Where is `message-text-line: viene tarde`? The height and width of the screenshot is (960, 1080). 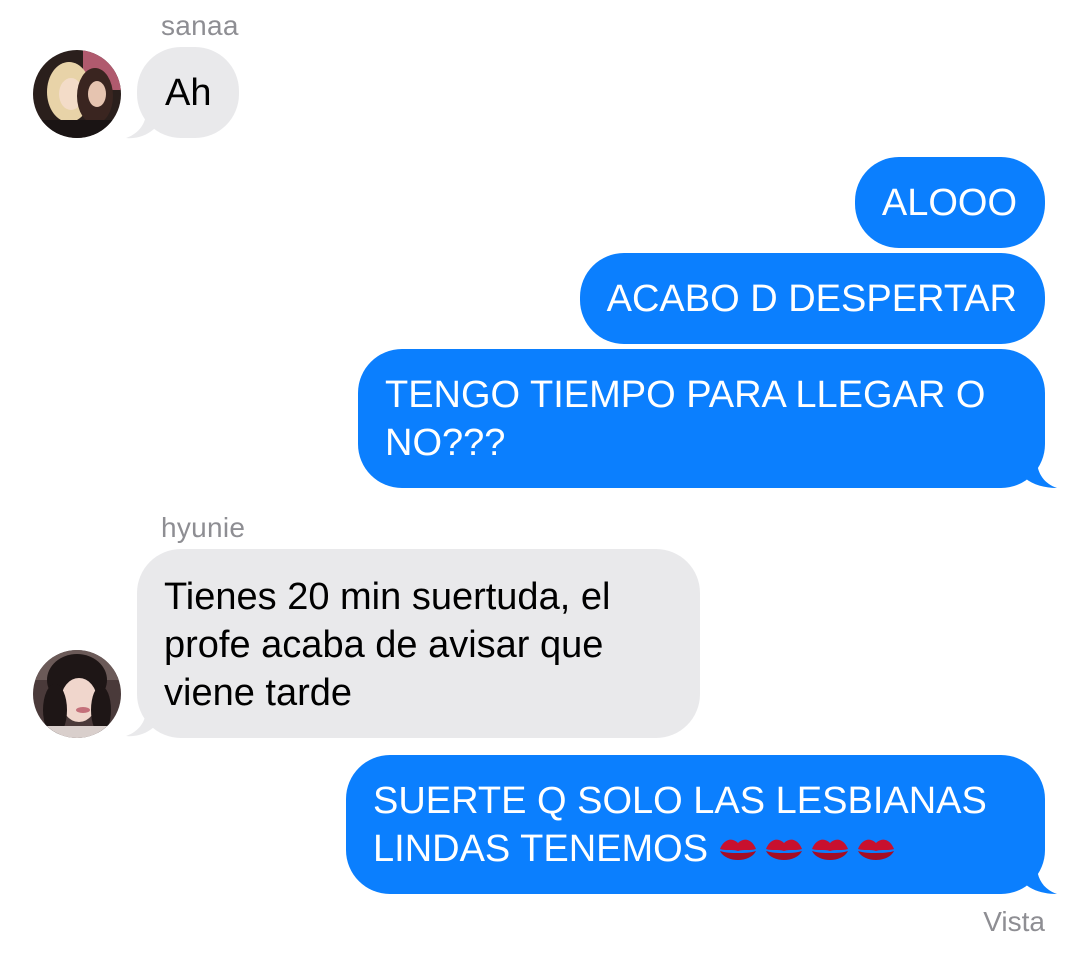
message-text-line: viene tarde is located at coordinates (258, 693).